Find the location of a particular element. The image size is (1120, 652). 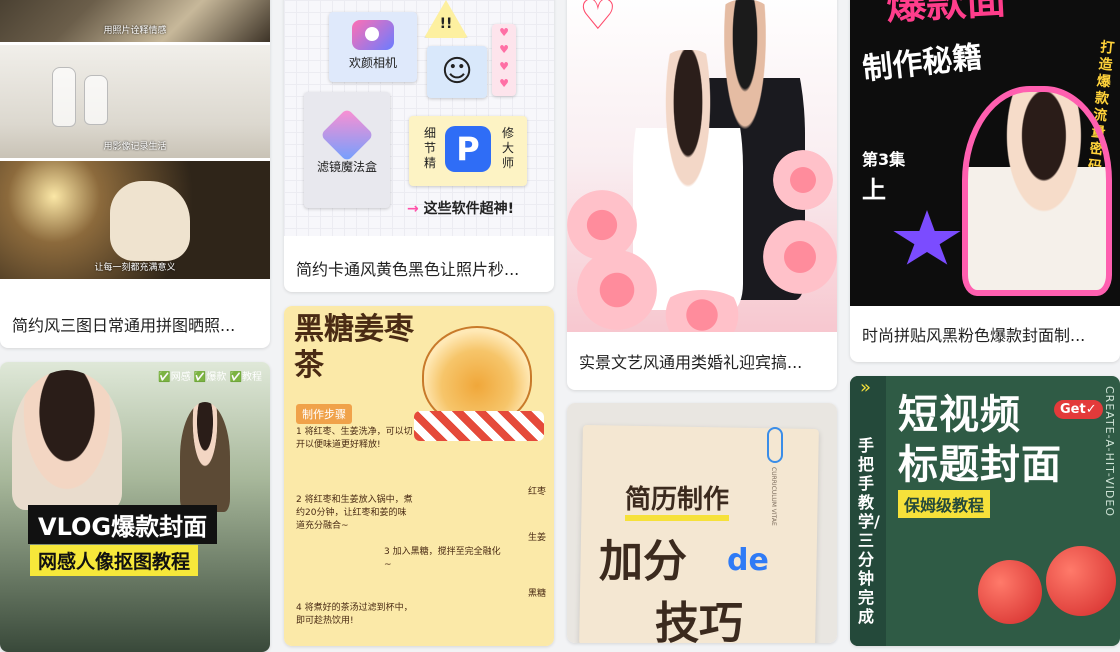

app-tile-filter: 滤镜魔法盒 is located at coordinates (347, 150).